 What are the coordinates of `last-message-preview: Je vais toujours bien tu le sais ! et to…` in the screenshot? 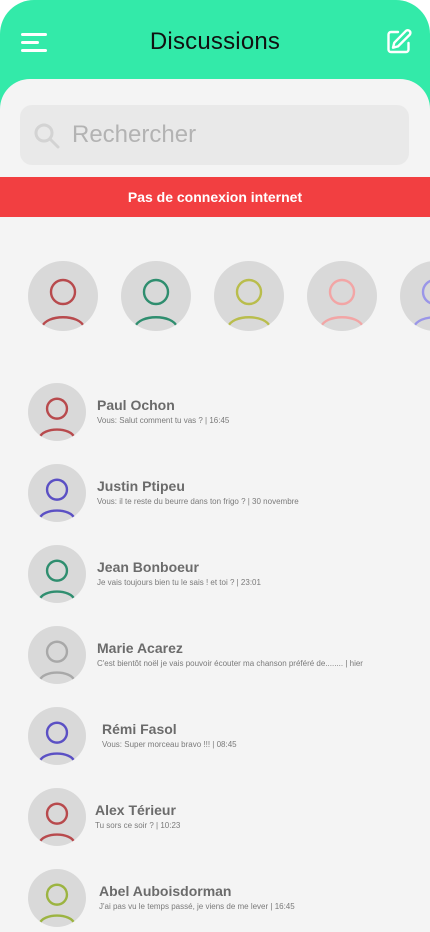 It's located at (179, 582).